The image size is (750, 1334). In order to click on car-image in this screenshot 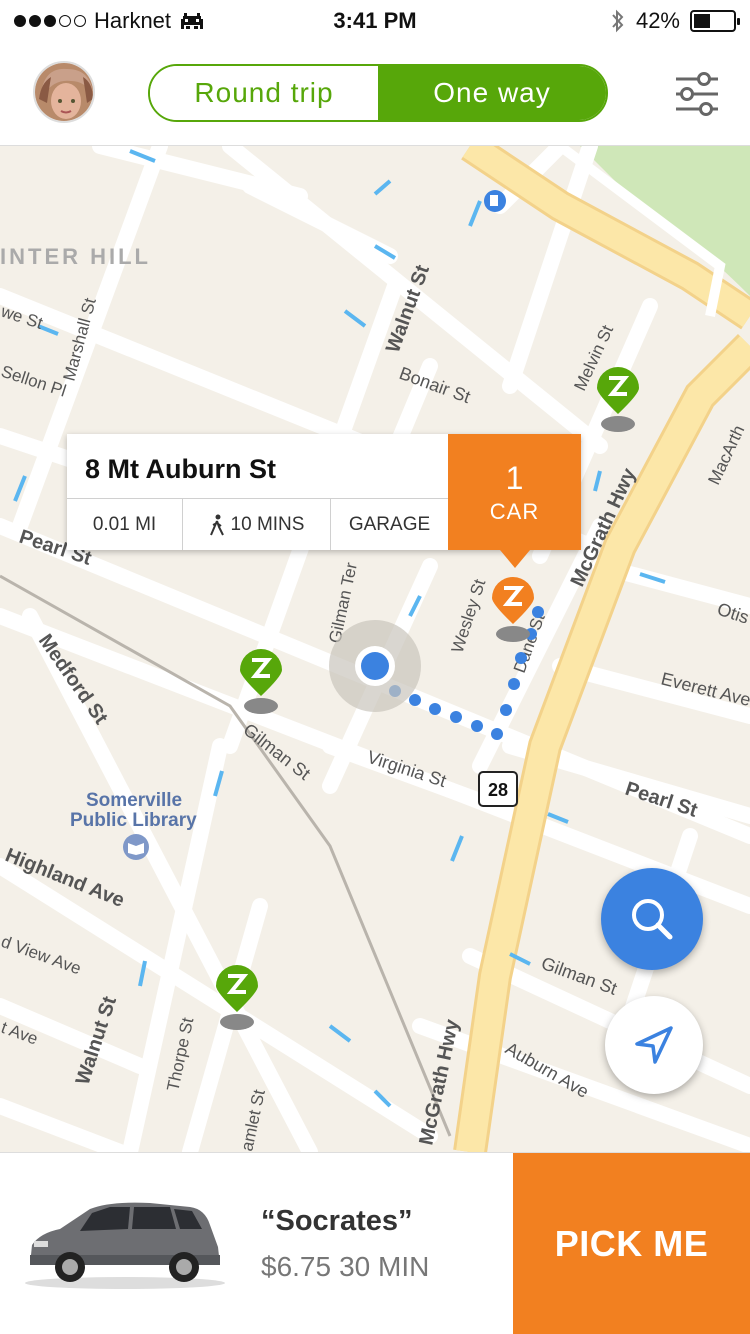, I will do `click(125, 1245)`.